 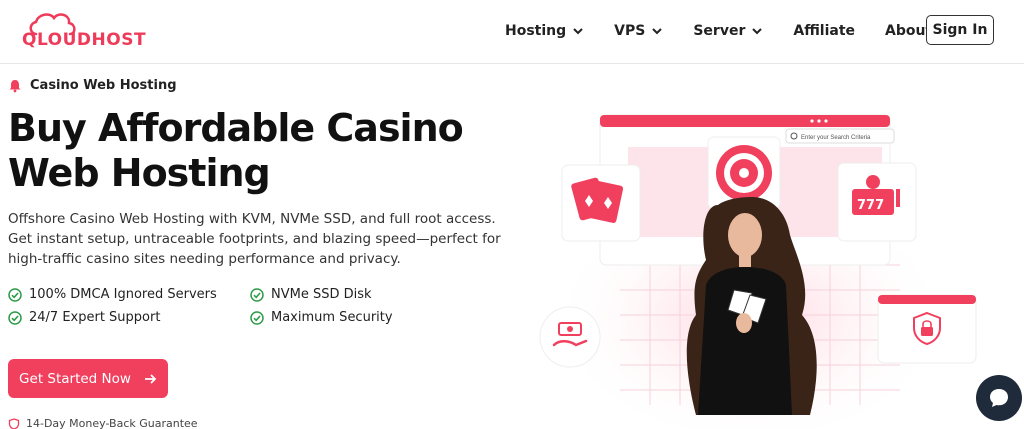 What do you see at coordinates (150, 378) in the screenshot?
I see `arrow-right-icon` at bounding box center [150, 378].